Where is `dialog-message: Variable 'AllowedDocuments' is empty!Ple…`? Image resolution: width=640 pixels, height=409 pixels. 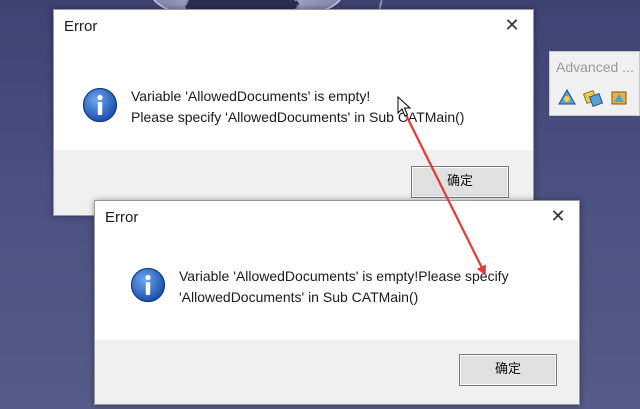
dialog-message: Variable 'AllowedDocuments' is empty!Ple… is located at coordinates (374, 287).